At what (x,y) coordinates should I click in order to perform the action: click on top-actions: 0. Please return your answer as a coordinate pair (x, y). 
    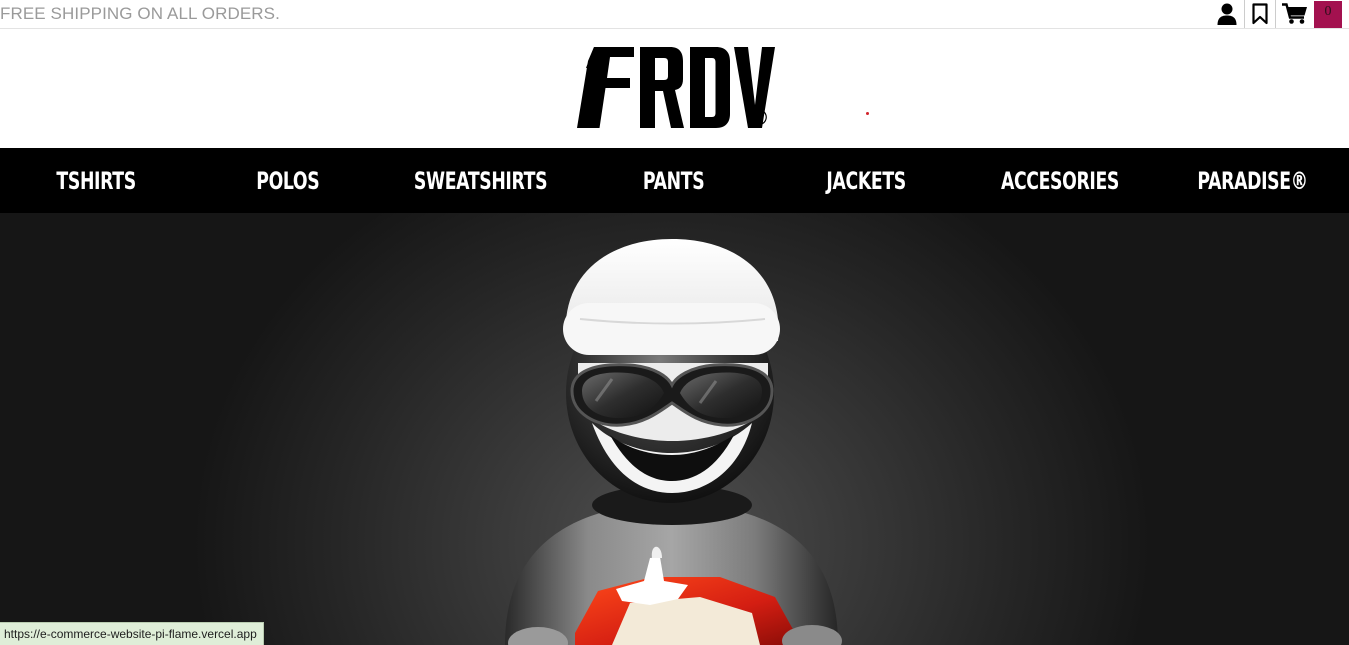
    Looking at the image, I should click on (1276, 14).